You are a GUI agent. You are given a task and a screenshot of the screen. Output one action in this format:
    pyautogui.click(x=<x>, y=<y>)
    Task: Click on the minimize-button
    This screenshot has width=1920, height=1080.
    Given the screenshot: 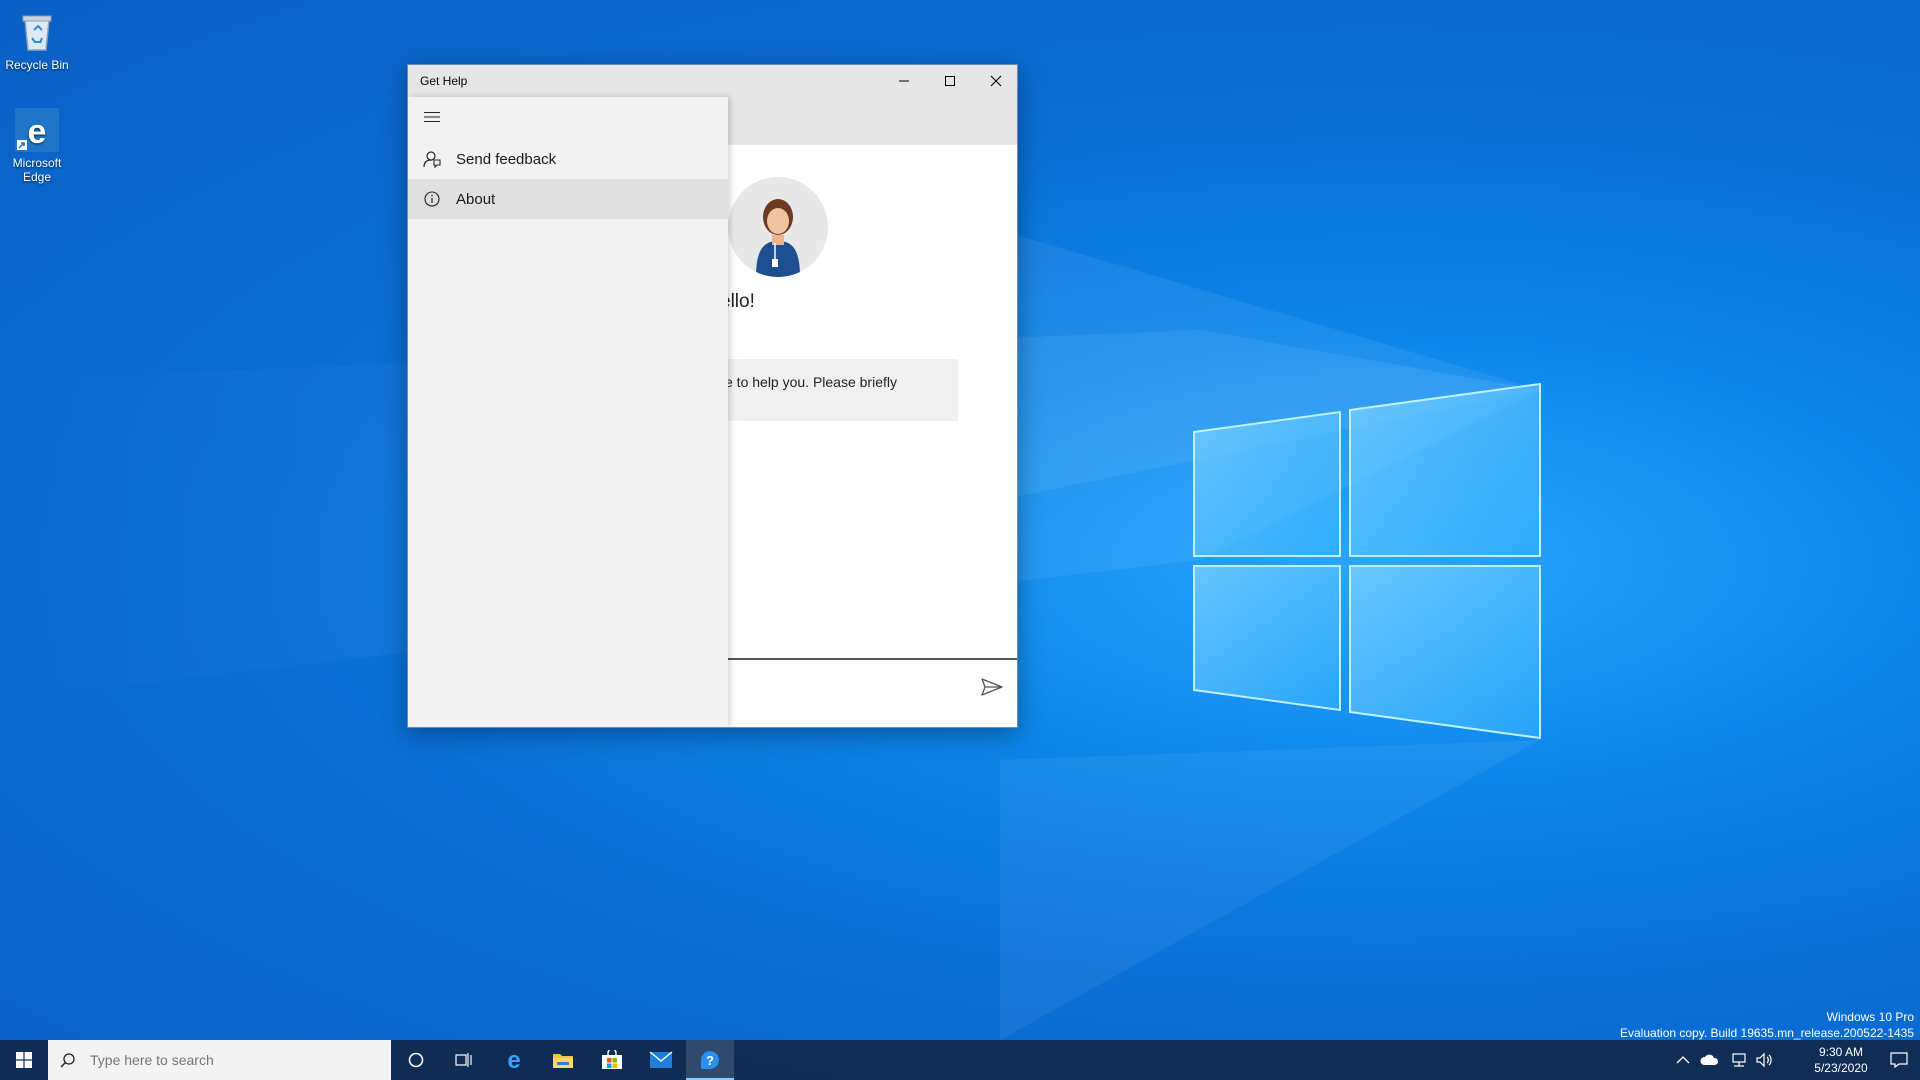 What is the action you would take?
    pyautogui.click(x=904, y=81)
    